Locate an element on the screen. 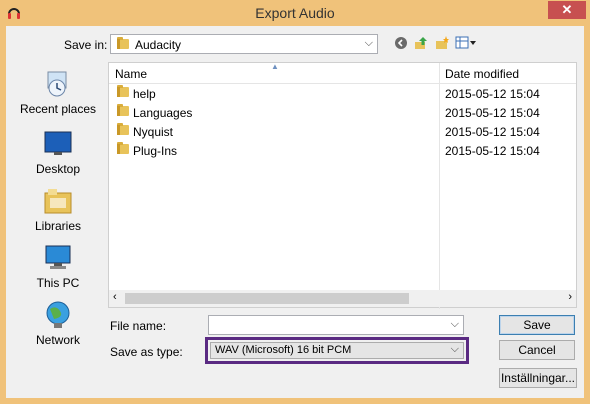 Image resolution: width=590 pixels, height=404 pixels. item-name: help is located at coordinates (144, 94).